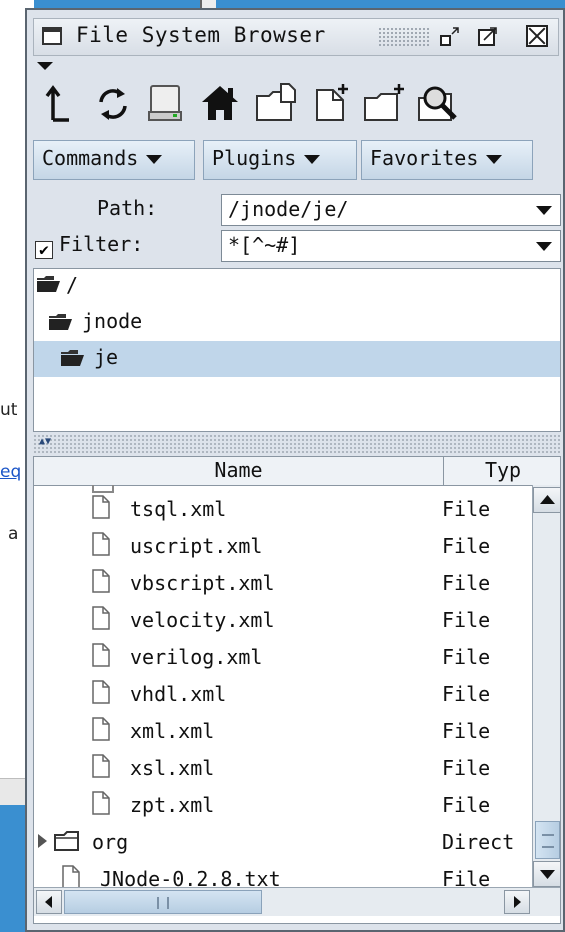  Describe the element at coordinates (178, 509) in the screenshot. I see `file-name: tsql.xml` at that location.